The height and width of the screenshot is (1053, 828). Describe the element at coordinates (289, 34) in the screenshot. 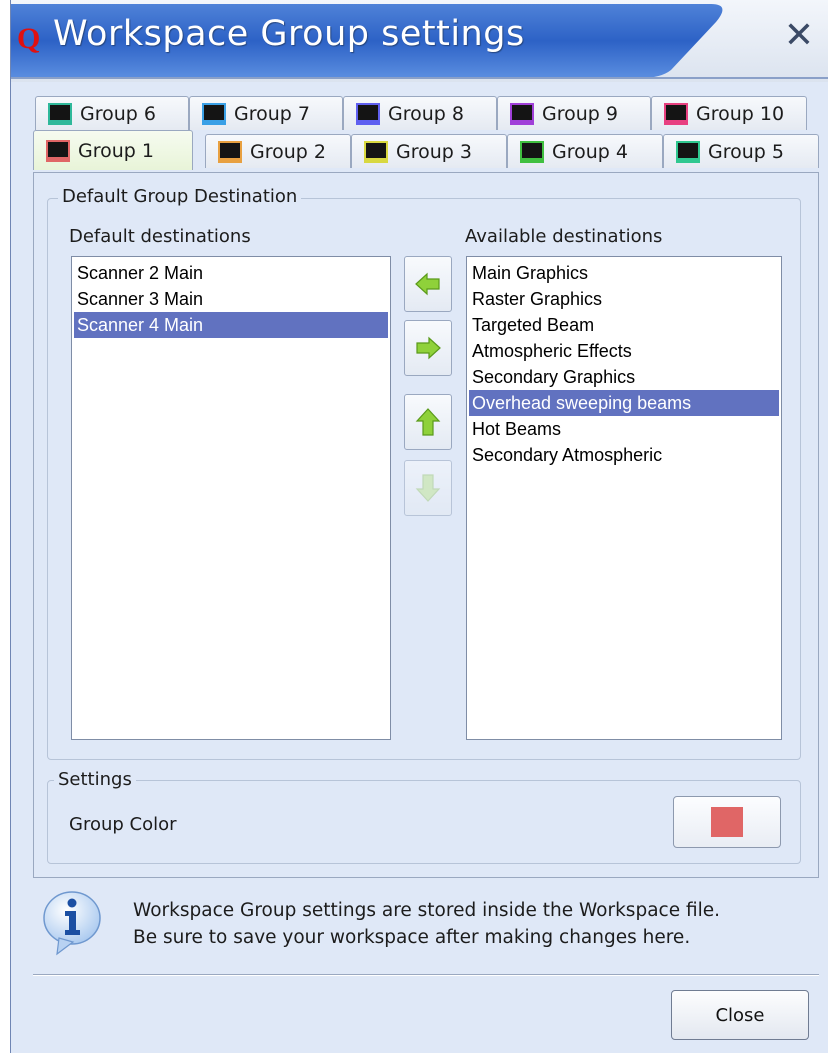

I see `window-title: Workspace Group settings` at that location.